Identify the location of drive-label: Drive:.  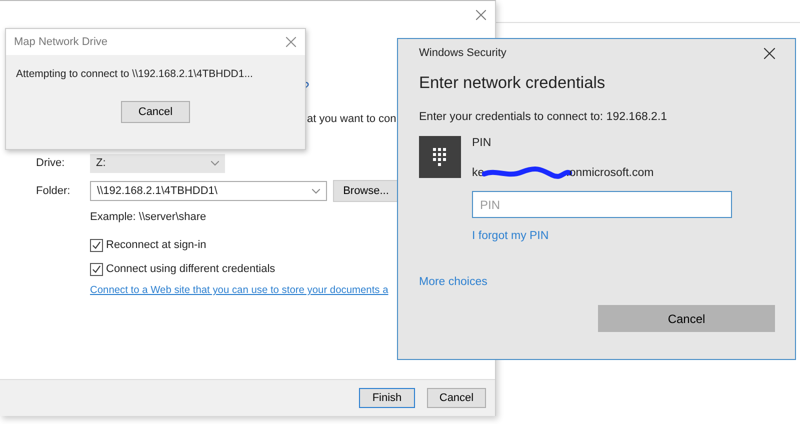
(51, 163).